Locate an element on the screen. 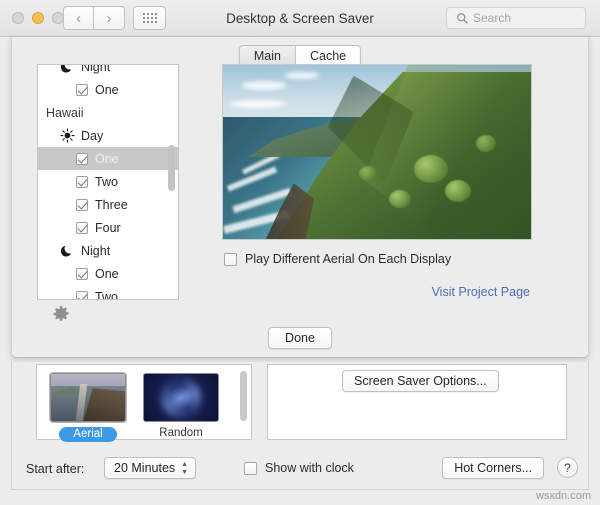  list-section-day: Day is located at coordinates (108, 135).